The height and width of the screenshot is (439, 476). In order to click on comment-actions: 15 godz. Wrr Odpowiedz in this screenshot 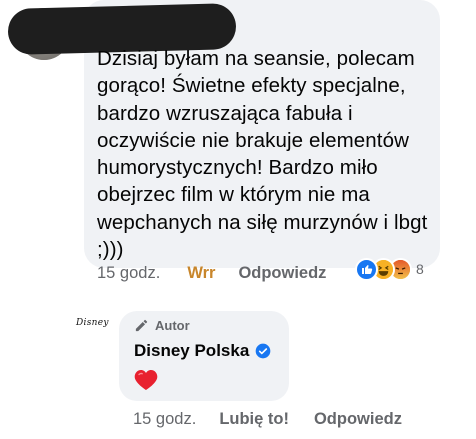, I will do `click(211, 273)`.